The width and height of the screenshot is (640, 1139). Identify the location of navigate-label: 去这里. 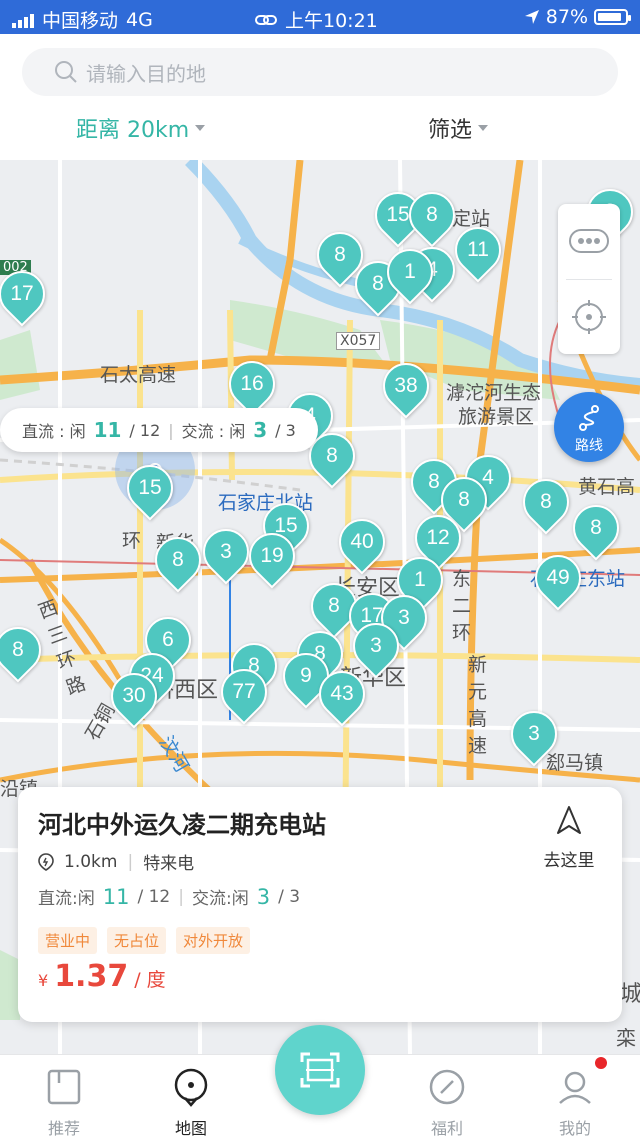
(569, 861).